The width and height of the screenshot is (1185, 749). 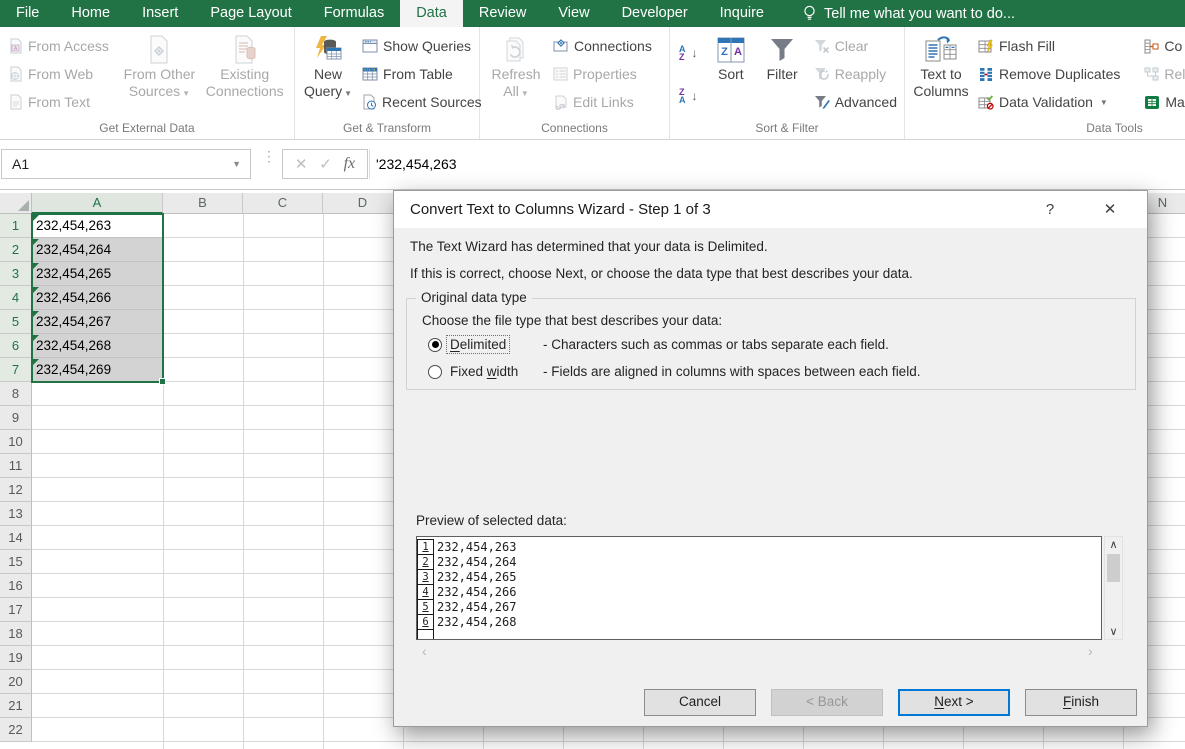 What do you see at coordinates (1113, 631) in the screenshot?
I see `scroll-down-icon: ∨` at bounding box center [1113, 631].